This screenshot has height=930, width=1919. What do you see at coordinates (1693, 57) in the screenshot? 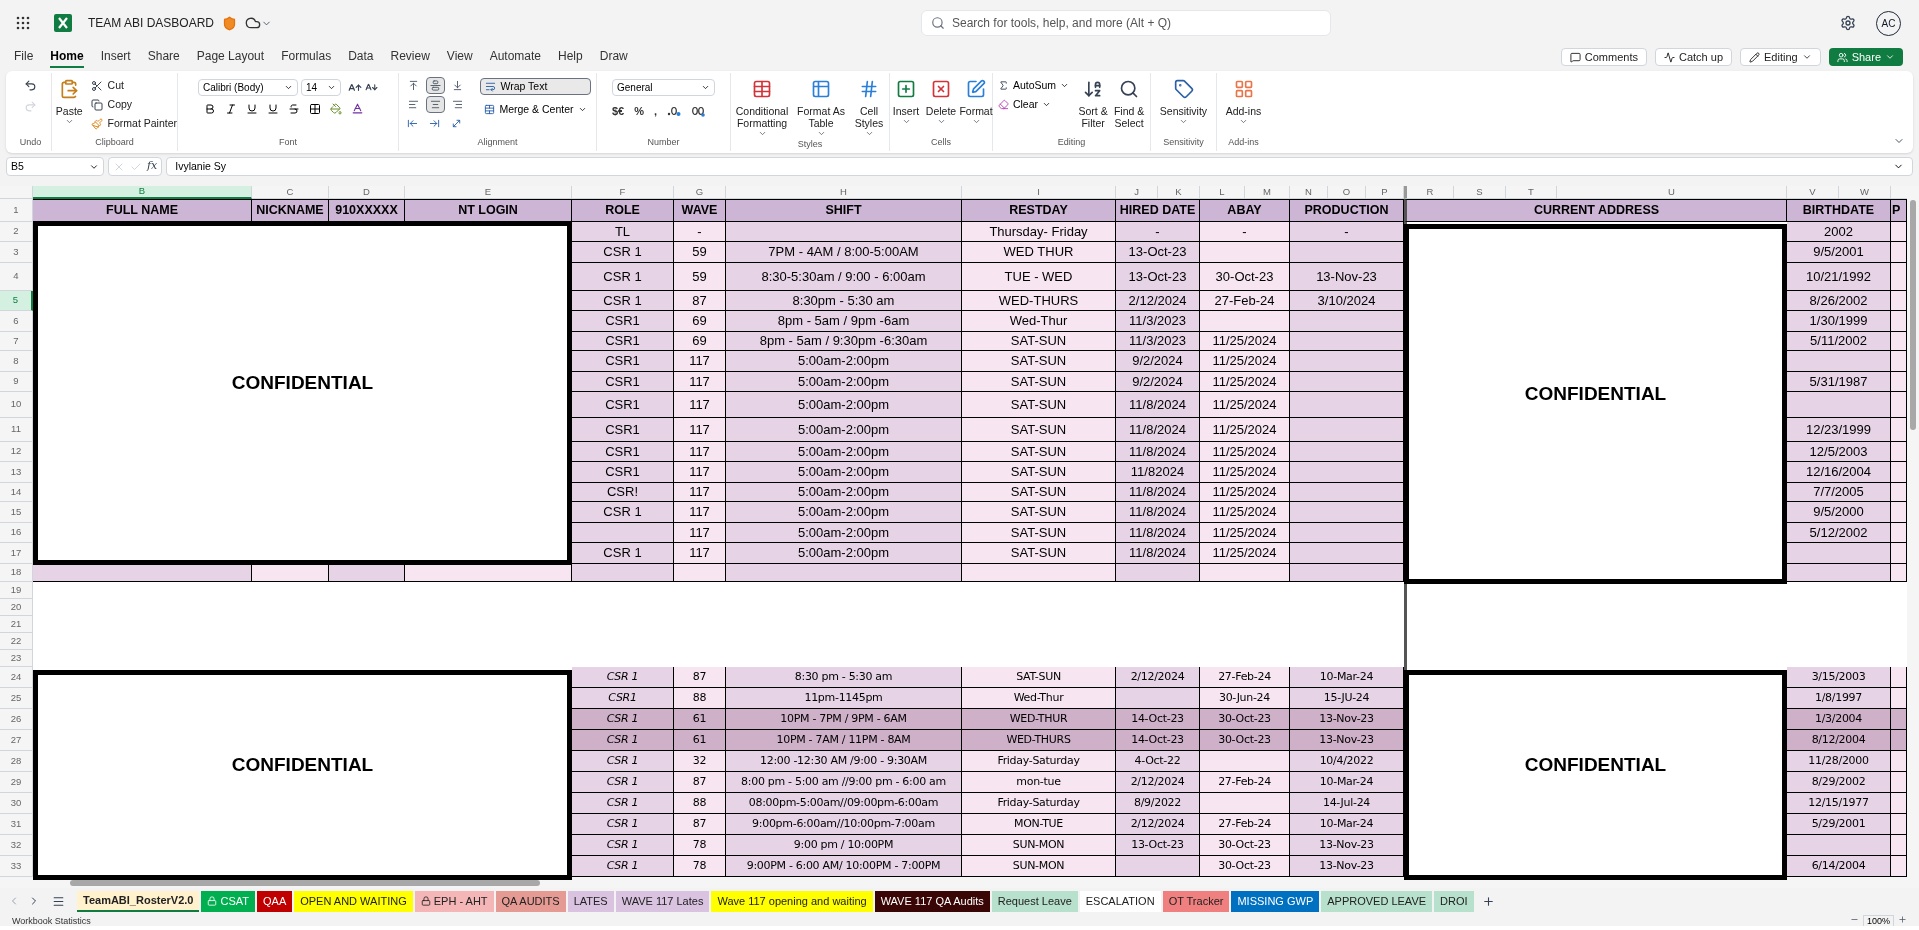
I see `catchup-button: Catch up` at bounding box center [1693, 57].